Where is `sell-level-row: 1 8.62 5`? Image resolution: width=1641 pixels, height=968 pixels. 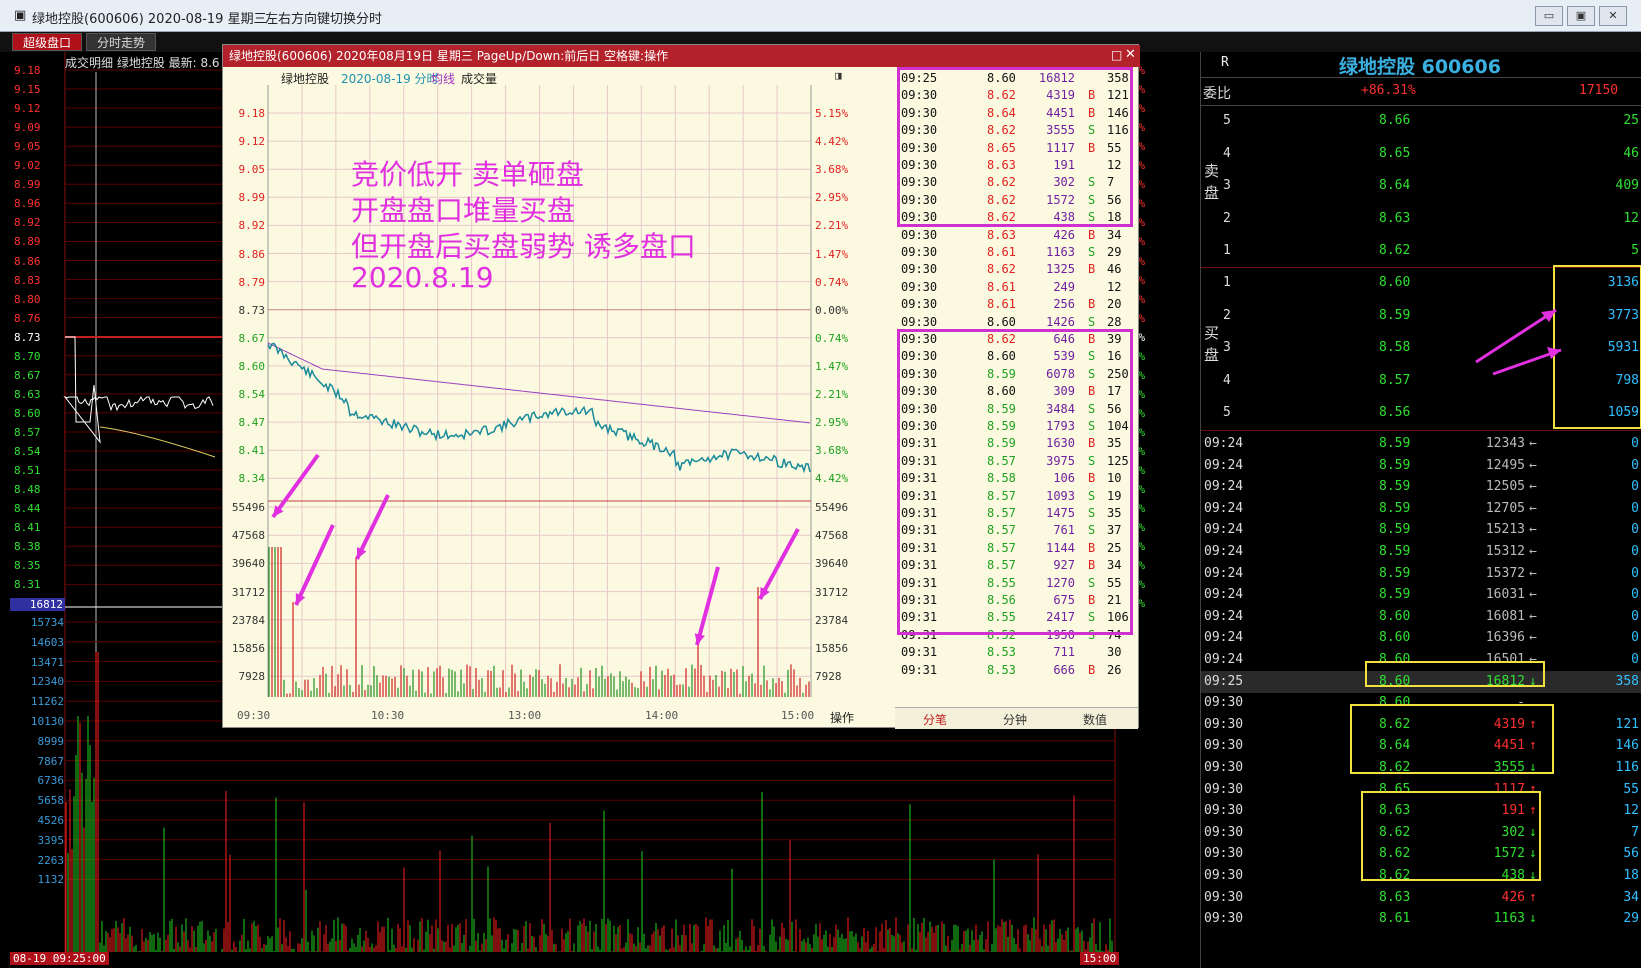
sell-level-row: 1 8.62 5 is located at coordinates (1421, 251).